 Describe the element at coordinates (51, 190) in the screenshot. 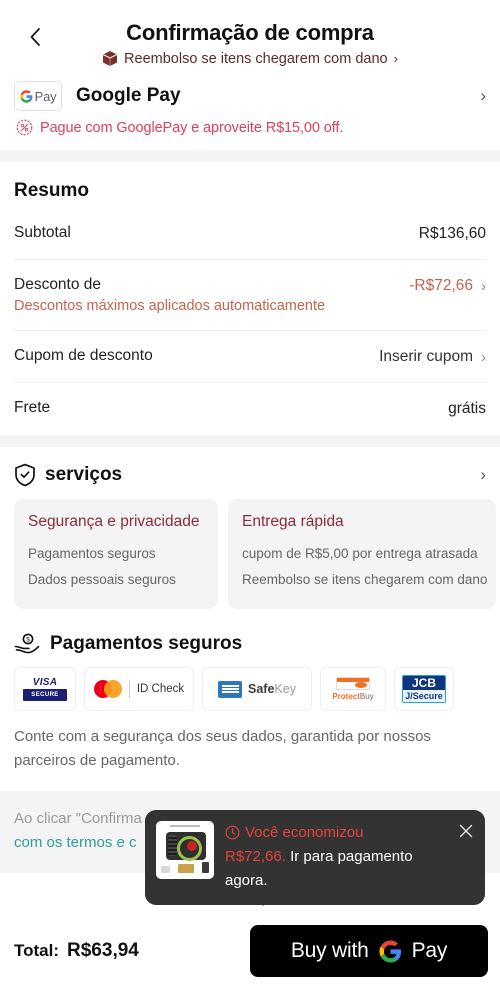

I see `summary-title: Resumo` at that location.